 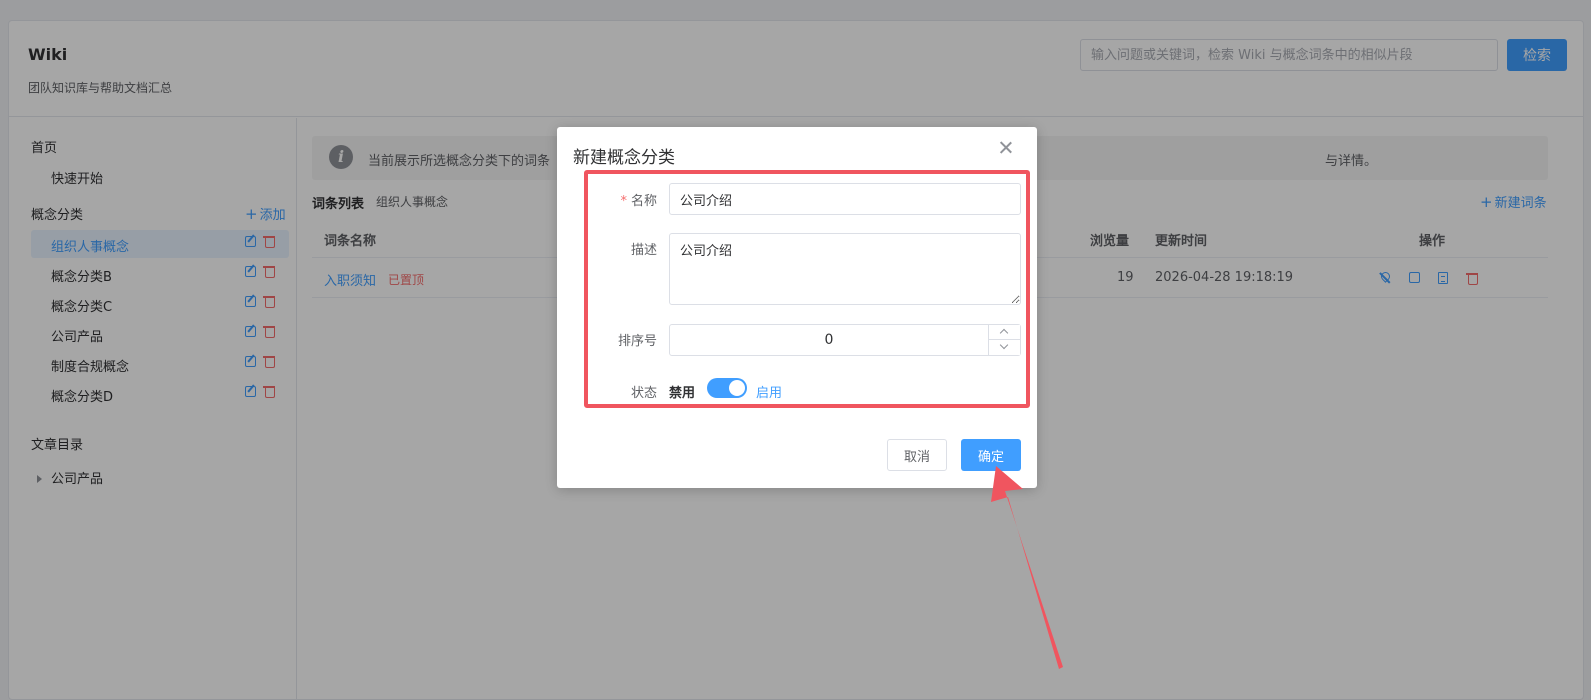 What do you see at coordinates (845, 269) in the screenshot?
I see `description-field: 公司介绍` at bounding box center [845, 269].